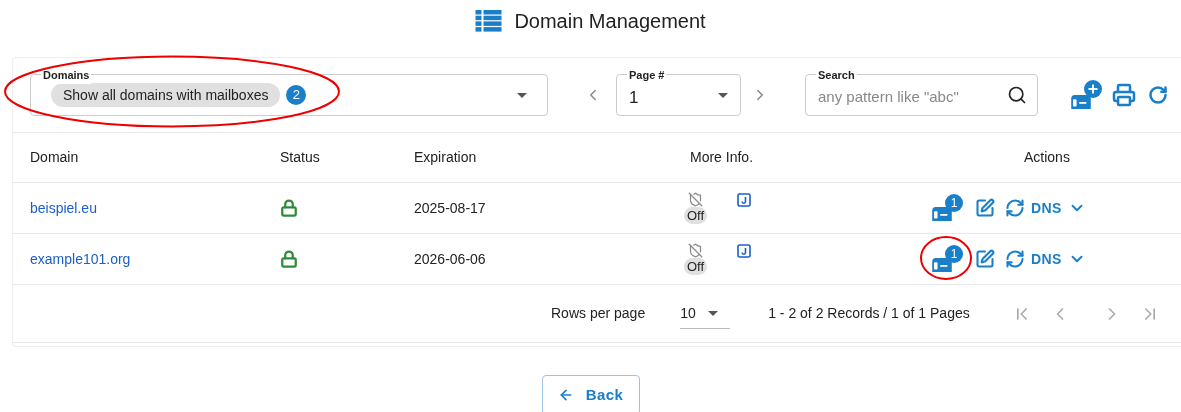 This screenshot has height=412, width=1181. I want to click on search-icon, so click(1017, 95).